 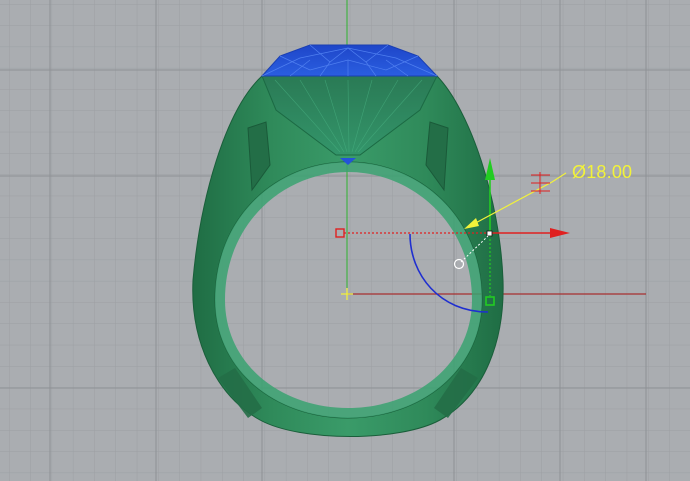 What do you see at coordinates (602, 172) in the screenshot?
I see `dimension-label: Ø18.00` at bounding box center [602, 172].